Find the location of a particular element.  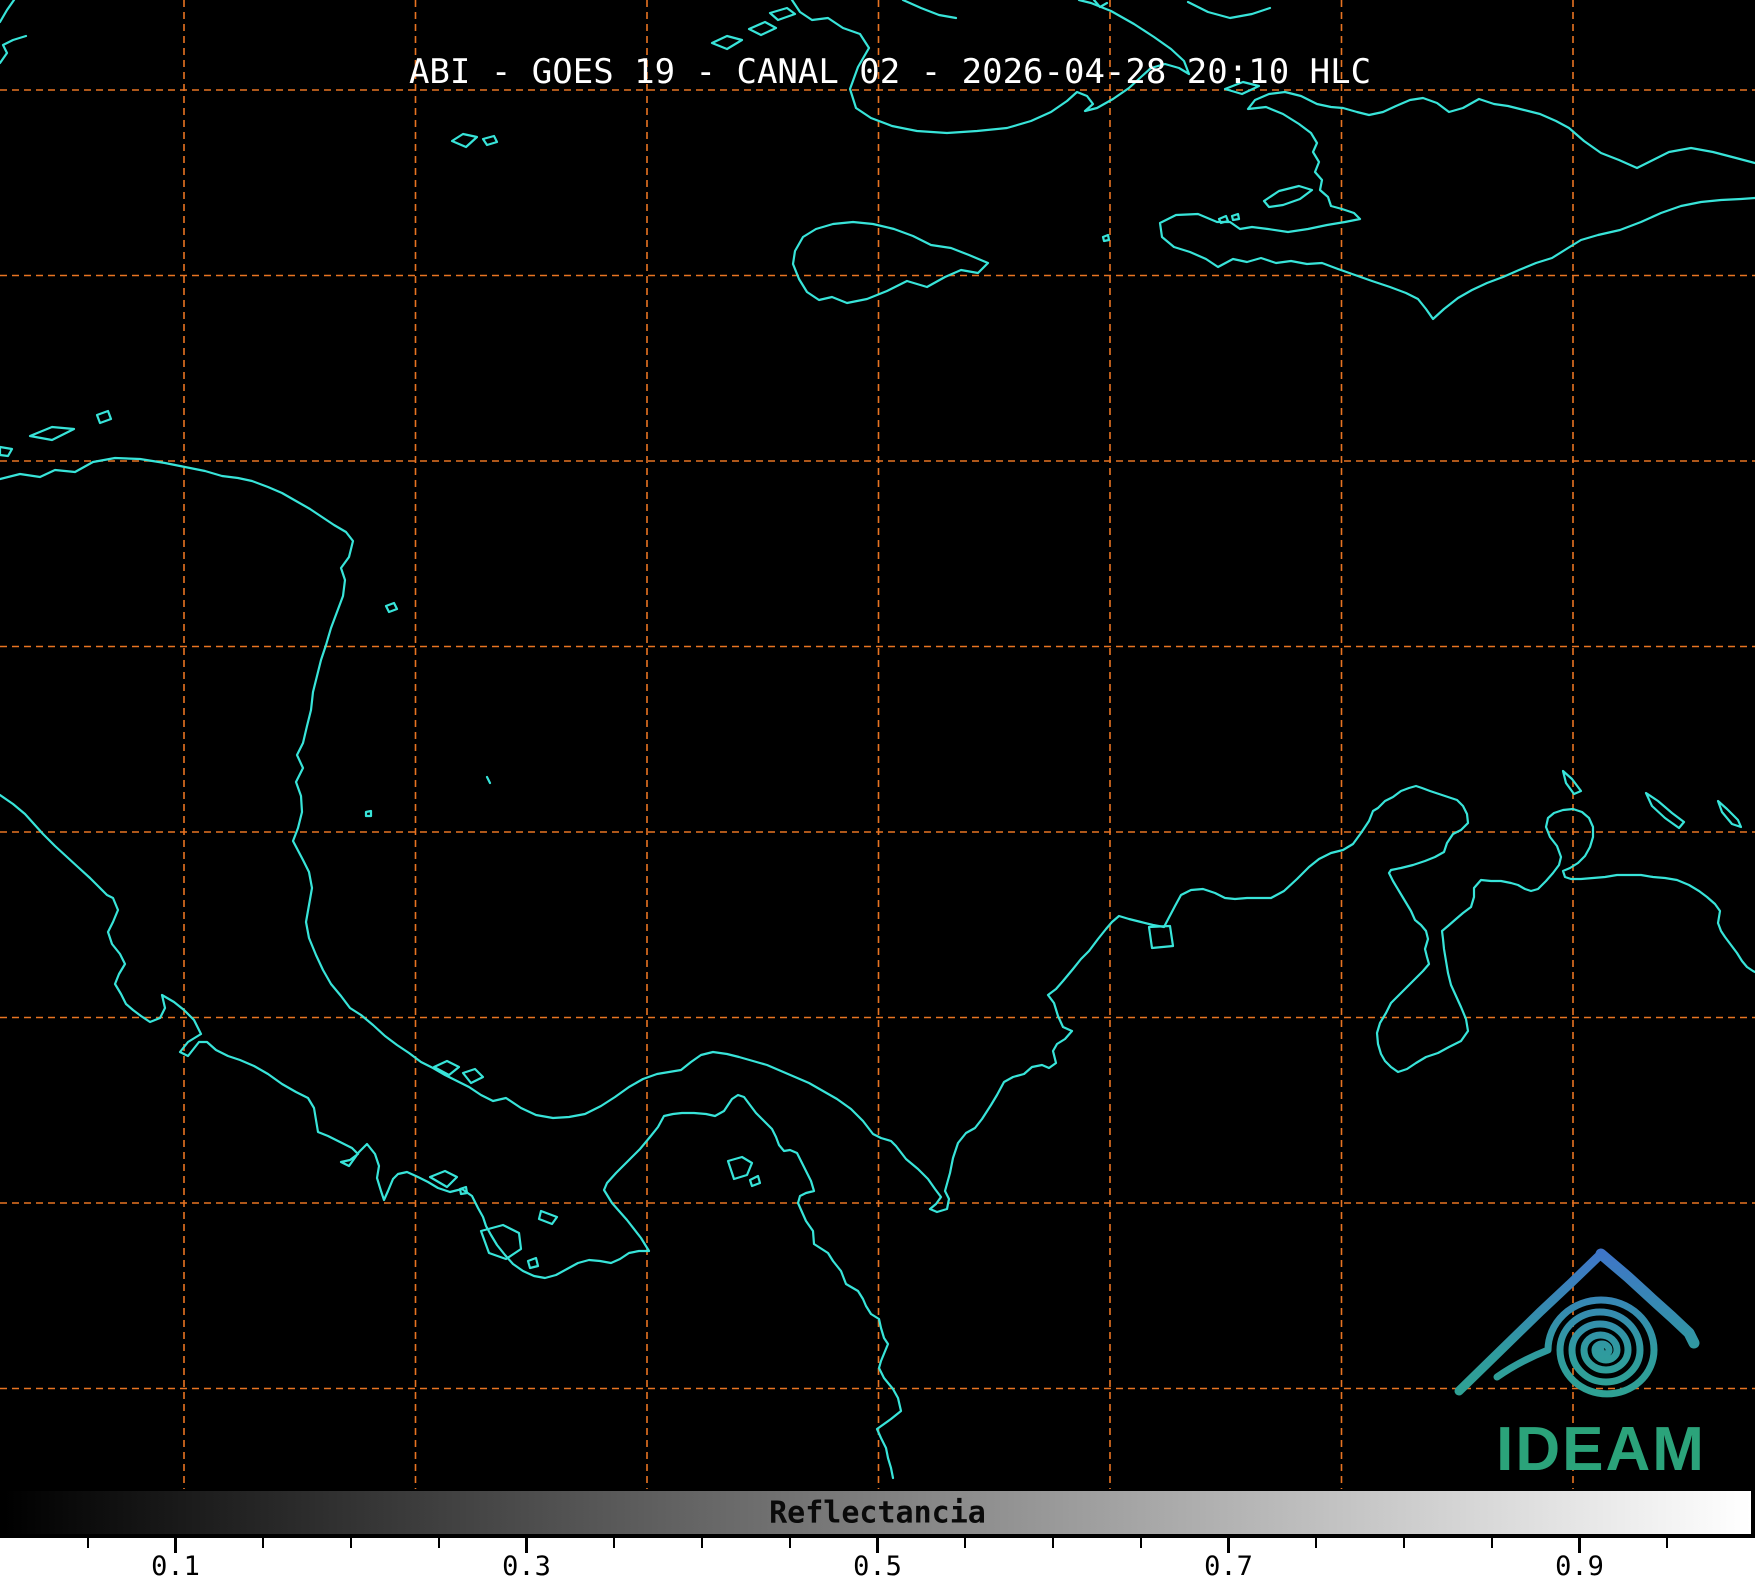

colorbar-label: Reflectancia is located at coordinates (877, 1512).